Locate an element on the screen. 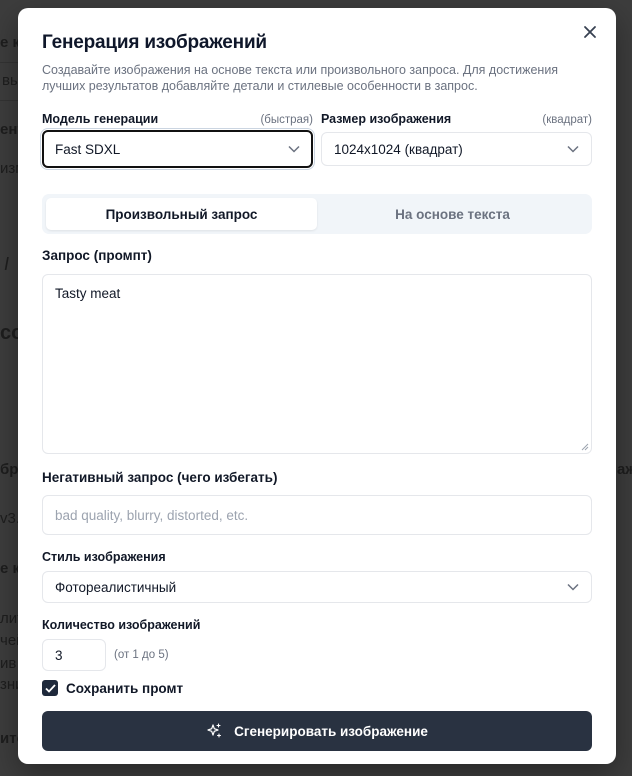  negative-prompt-placeholder: bad quality, blurry, distorted, etc. is located at coordinates (152, 515).